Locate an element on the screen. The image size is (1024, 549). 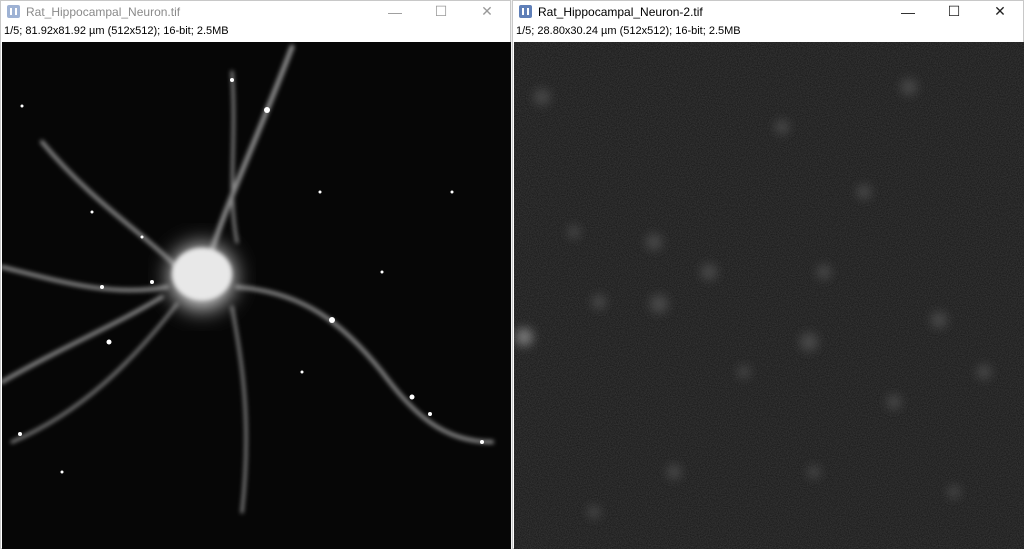
title-bar: Rat_Hippocampal_Neuron.tif — ☐ ✕ is located at coordinates (255, 11).